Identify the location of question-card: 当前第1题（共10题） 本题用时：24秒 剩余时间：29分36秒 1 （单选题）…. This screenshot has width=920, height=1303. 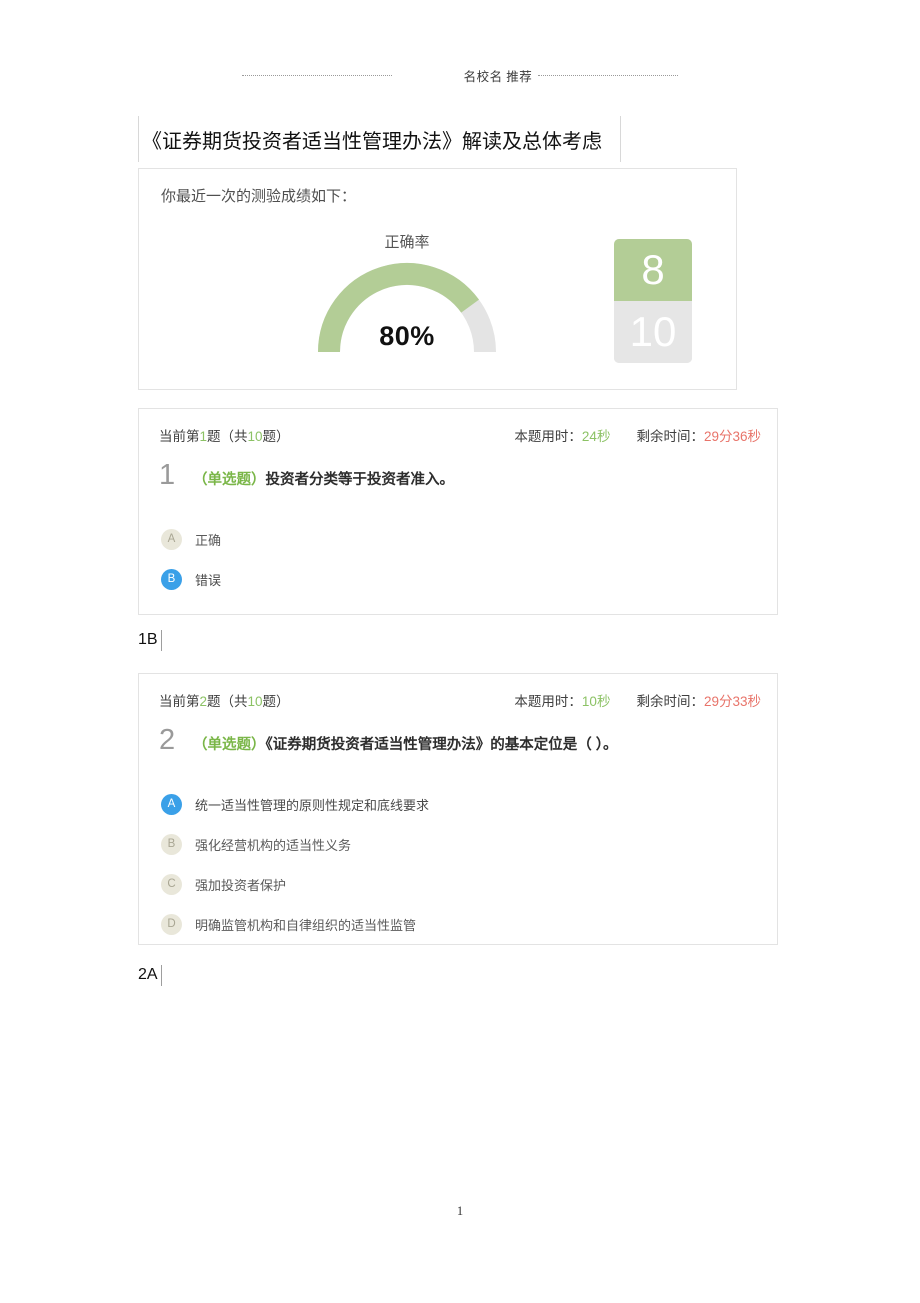
(458, 511).